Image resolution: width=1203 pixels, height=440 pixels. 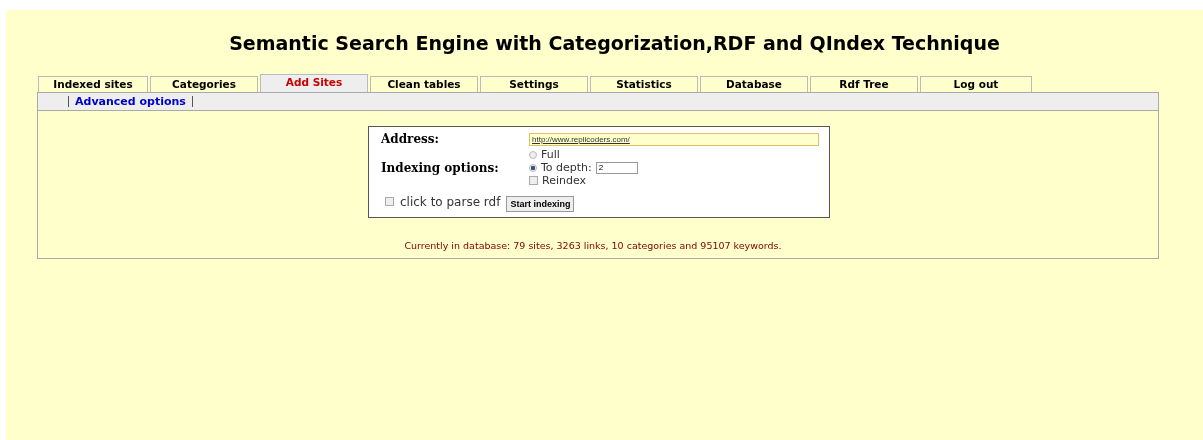 What do you see at coordinates (550, 154) in the screenshot?
I see `option-label: Full` at bounding box center [550, 154].